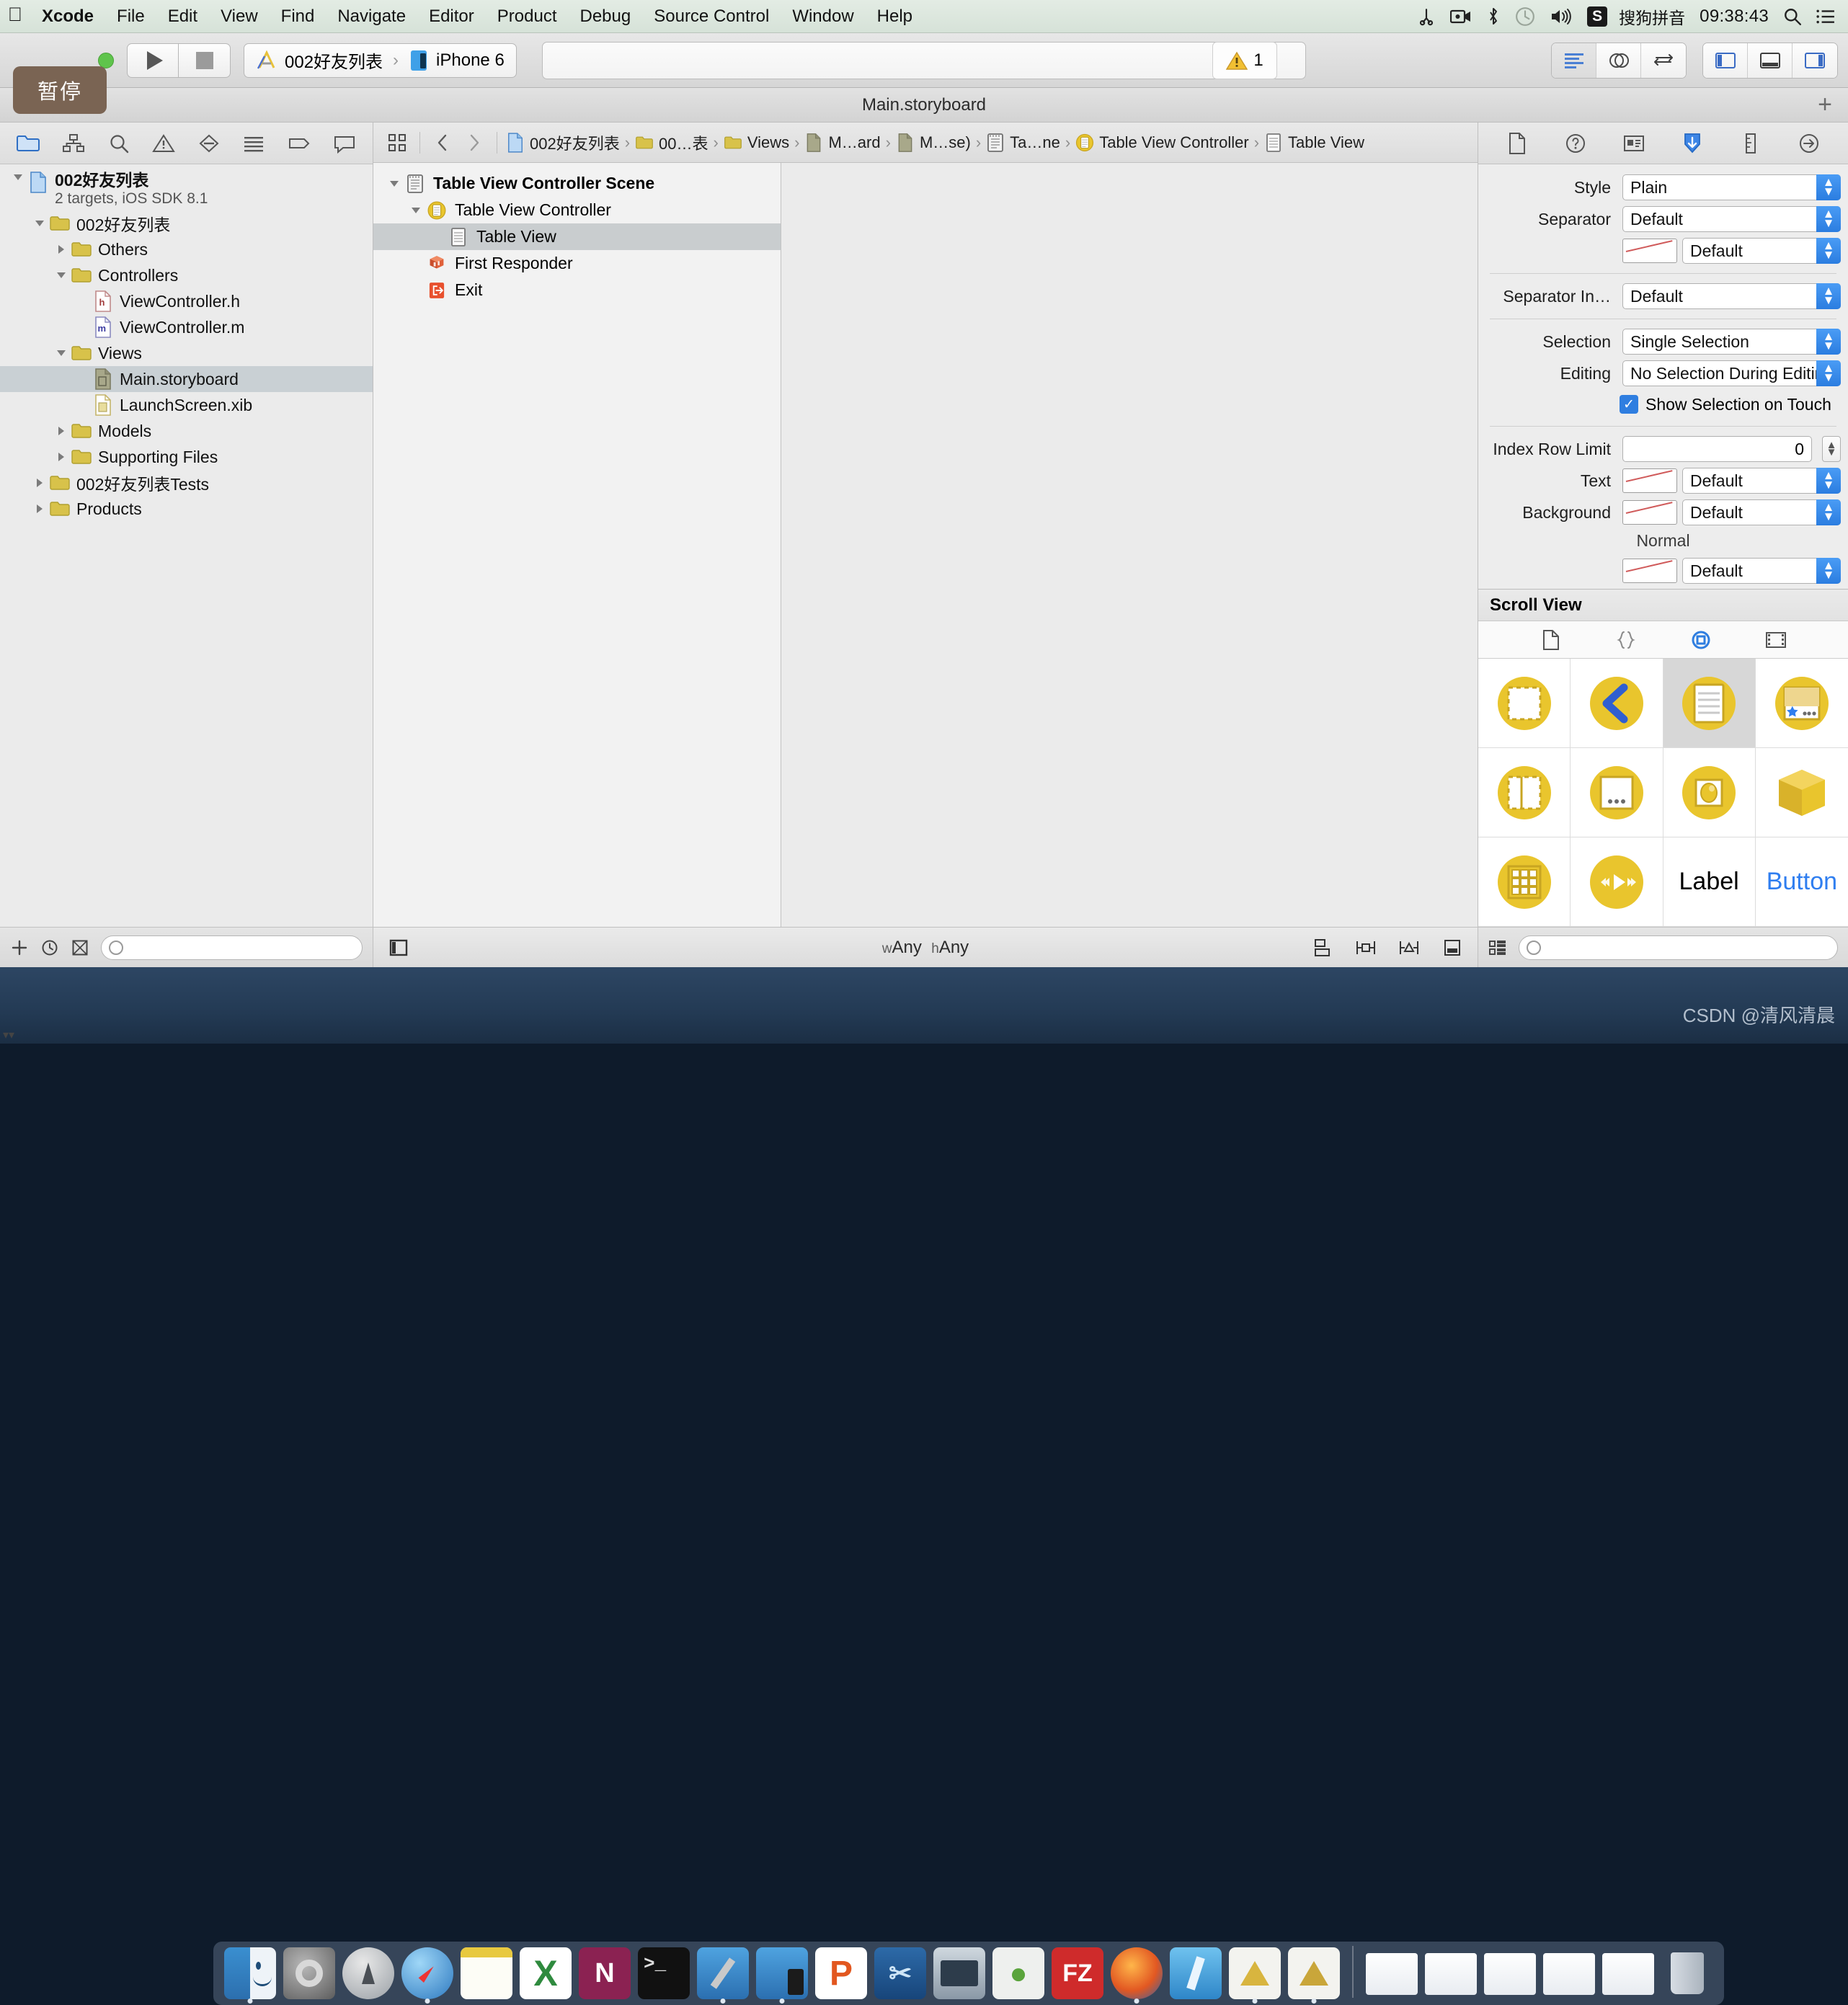 The width and height of the screenshot is (1848, 2005). What do you see at coordinates (577, 183) in the screenshot?
I see `outline-row: Table View Controller Scene` at bounding box center [577, 183].